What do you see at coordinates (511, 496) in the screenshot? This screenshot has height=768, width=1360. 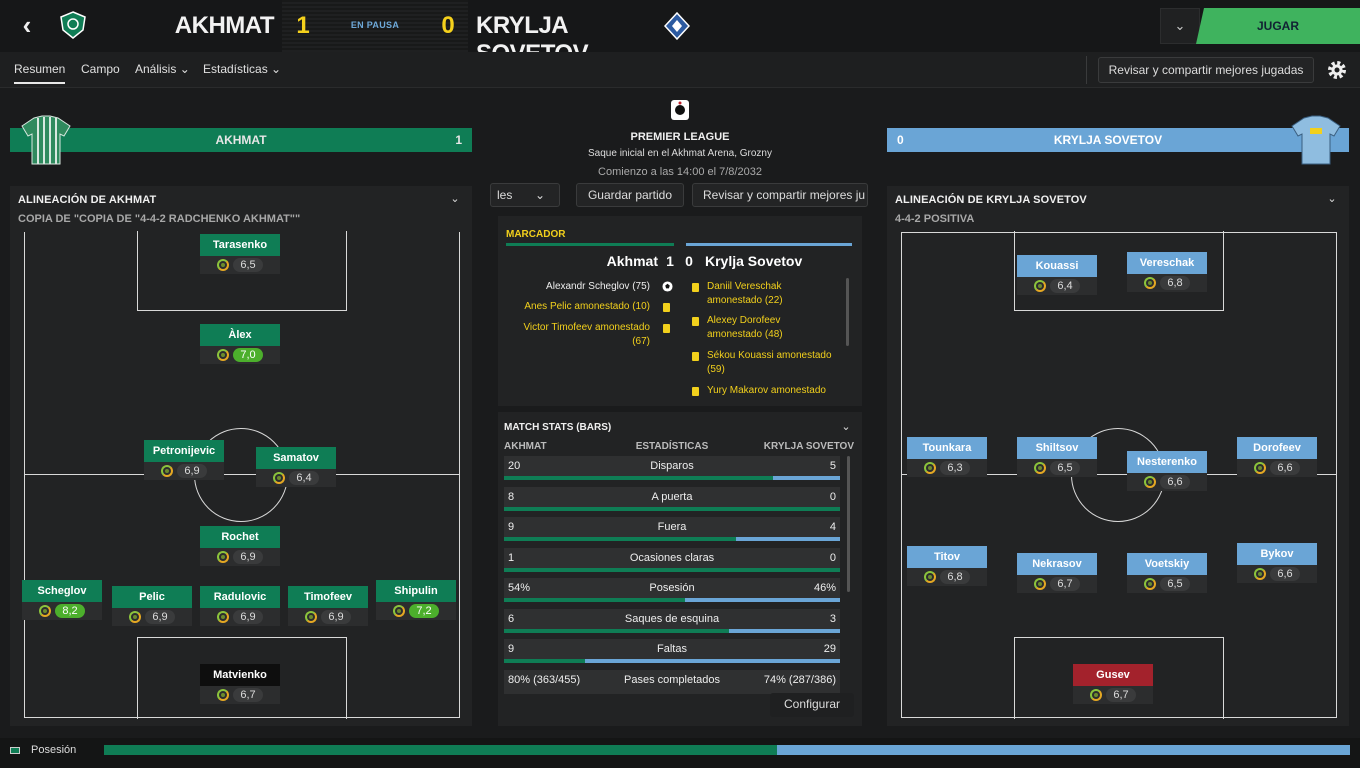 I see `stat-home-value: 8` at bounding box center [511, 496].